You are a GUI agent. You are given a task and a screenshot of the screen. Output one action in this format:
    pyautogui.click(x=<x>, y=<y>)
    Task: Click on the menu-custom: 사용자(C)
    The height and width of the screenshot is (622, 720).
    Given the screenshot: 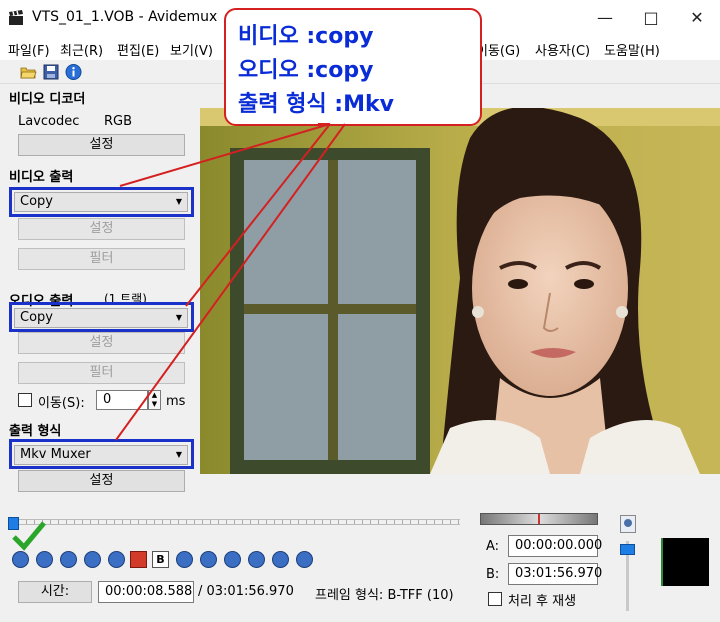 What is the action you would take?
    pyautogui.click(x=562, y=49)
    